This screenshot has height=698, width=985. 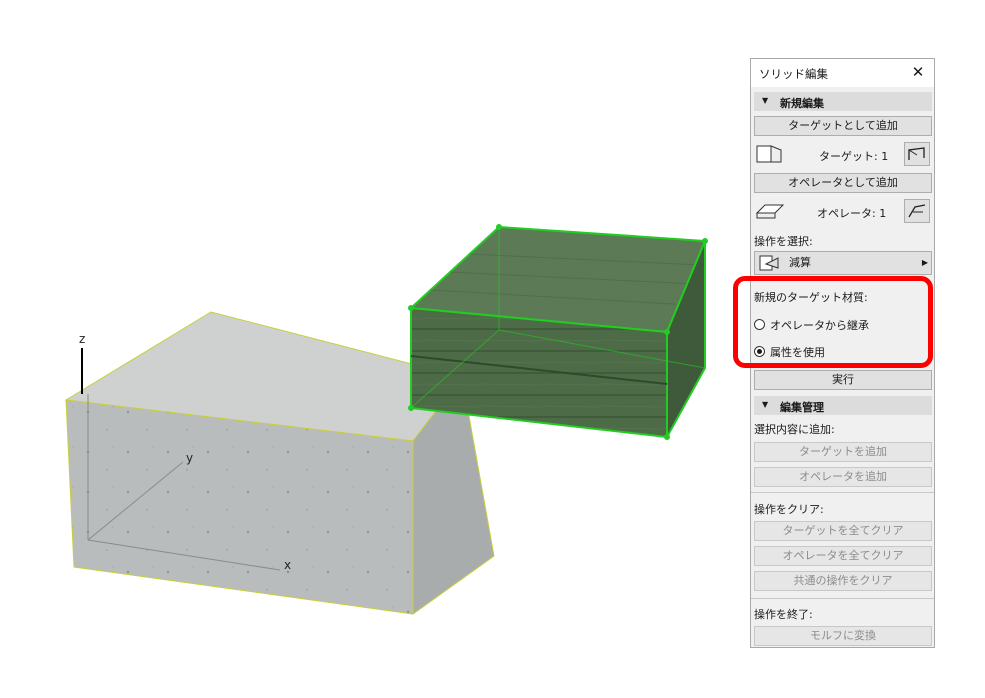 I want to click on highlight-box, so click(x=833, y=322).